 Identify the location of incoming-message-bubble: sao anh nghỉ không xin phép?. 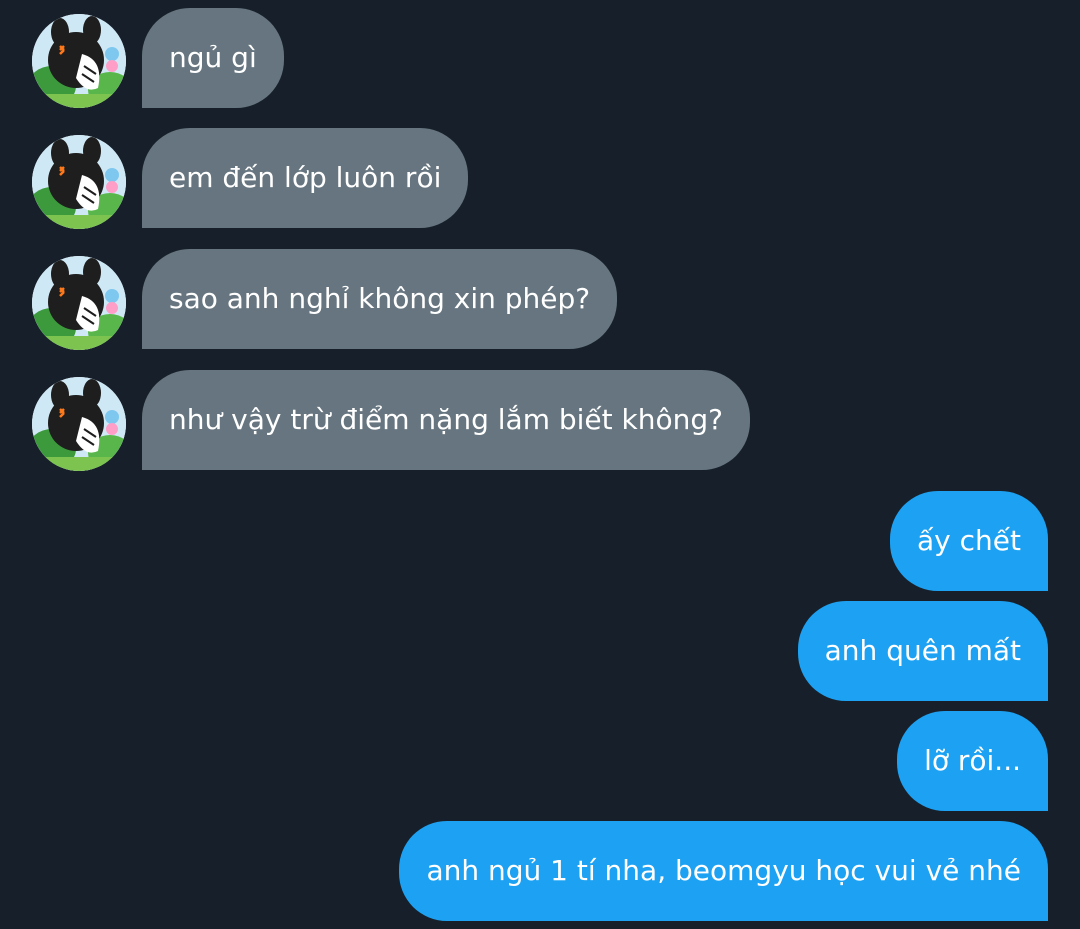
(380, 299).